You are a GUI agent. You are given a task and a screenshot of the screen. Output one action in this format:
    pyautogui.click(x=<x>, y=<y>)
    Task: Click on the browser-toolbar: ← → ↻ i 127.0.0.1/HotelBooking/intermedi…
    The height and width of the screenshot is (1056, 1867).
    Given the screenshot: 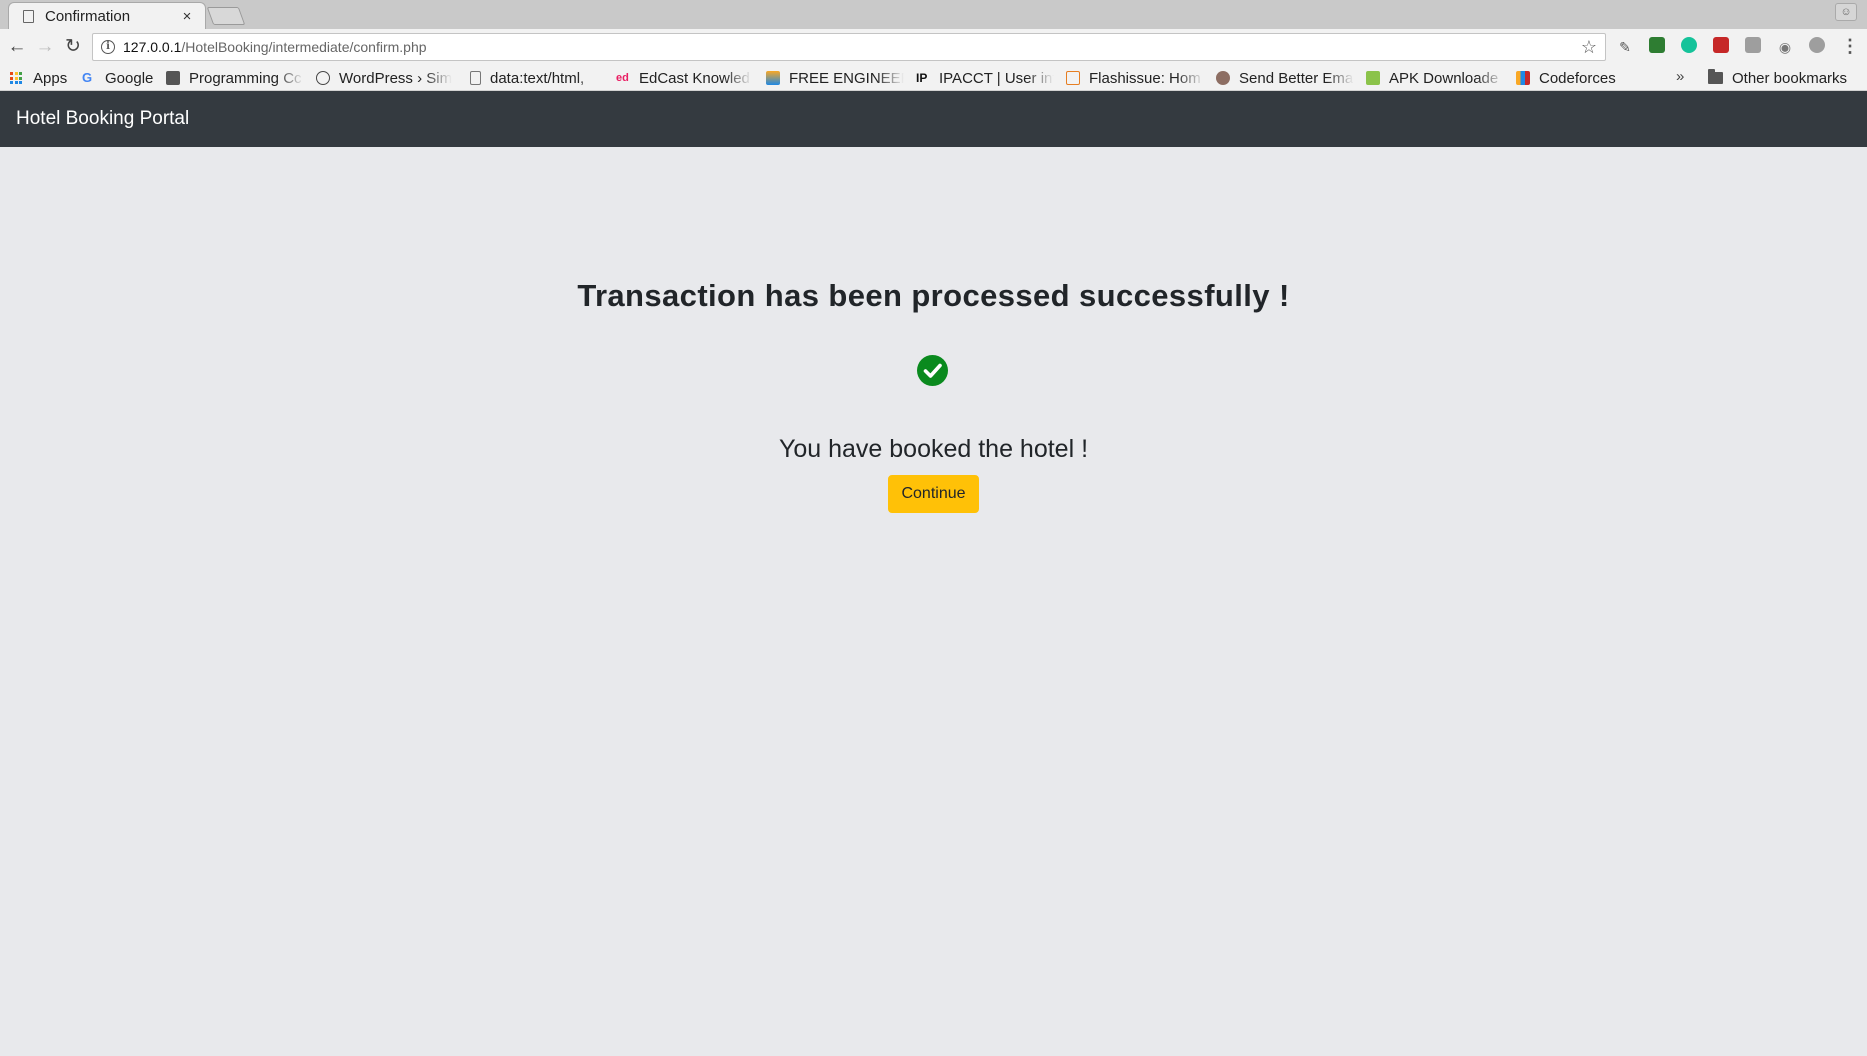 What is the action you would take?
    pyautogui.click(x=933, y=47)
    